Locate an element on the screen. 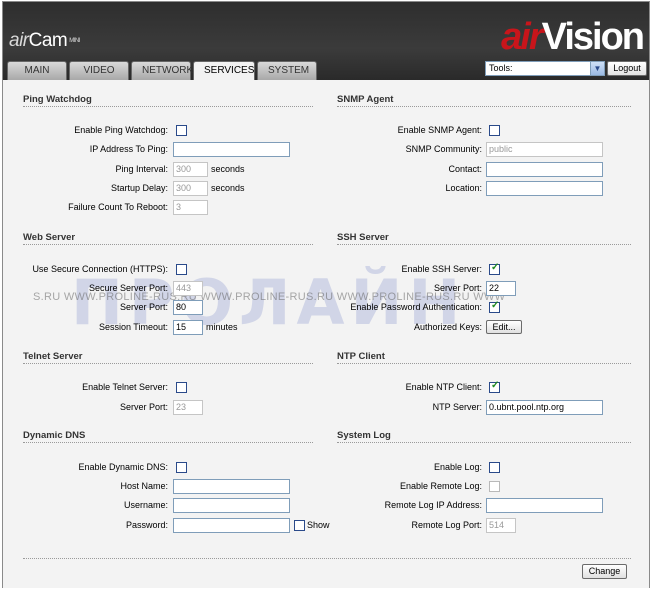 This screenshot has width=653, height=590. aircam-mini-logo: airCam MINI is located at coordinates (44, 40).